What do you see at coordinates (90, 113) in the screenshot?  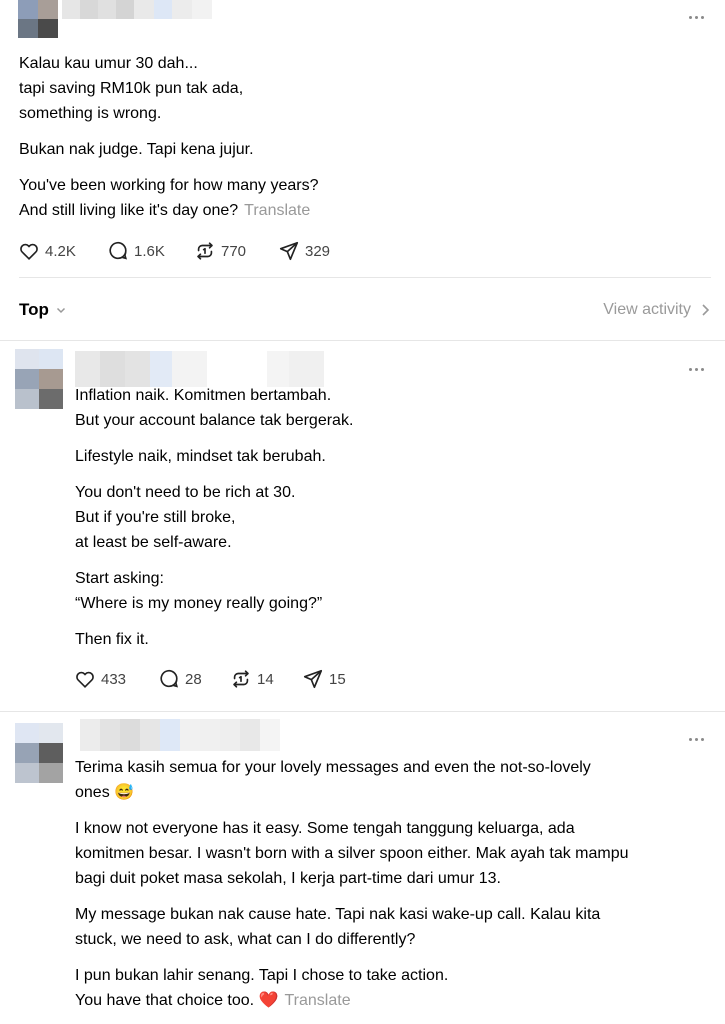 I see `post-line: something is wrong.` at bounding box center [90, 113].